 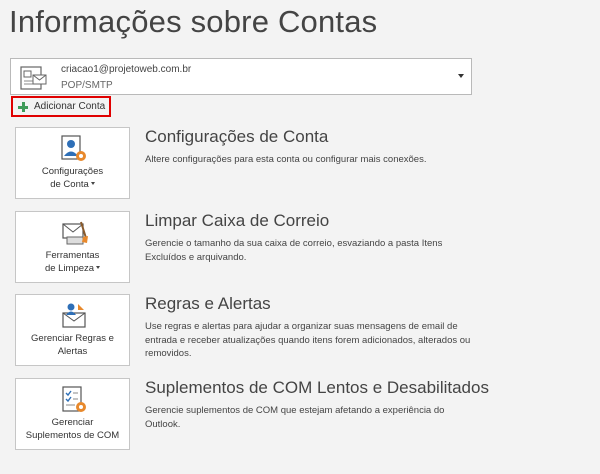 I want to click on tile-label-line2: Alertas, so click(x=72, y=351).